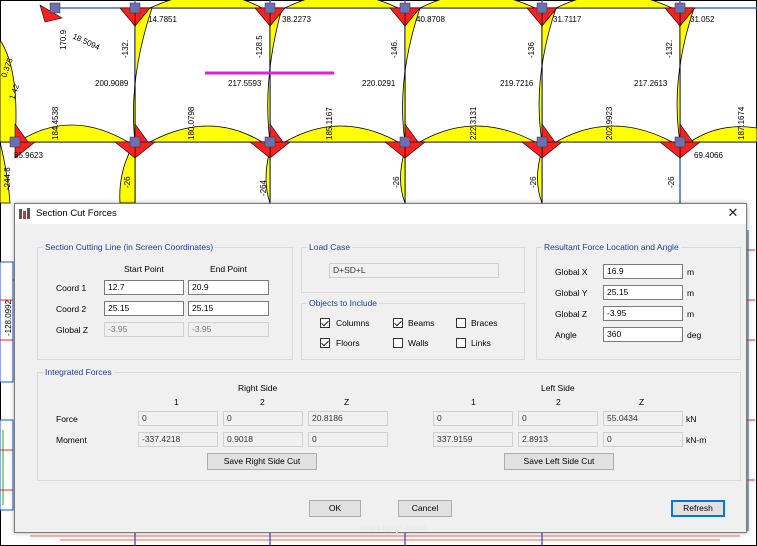 The height and width of the screenshot is (546, 757). Describe the element at coordinates (63, 39) in the screenshot. I see `svg-text: 170.9` at that location.